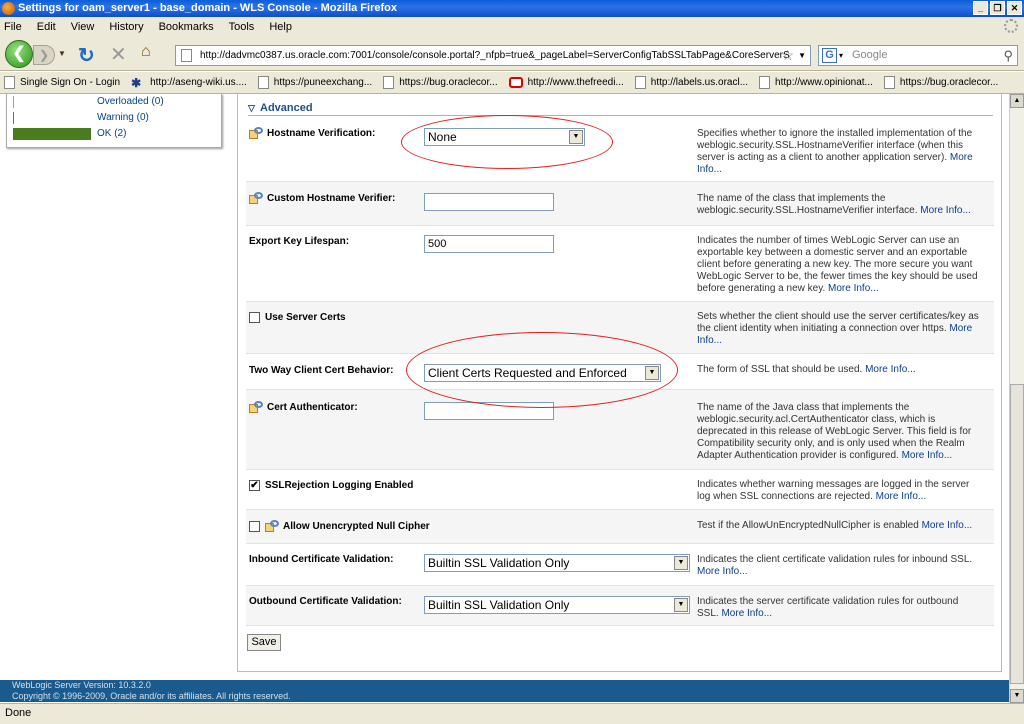  I want to click on status-bar: Done, so click(512, 713).